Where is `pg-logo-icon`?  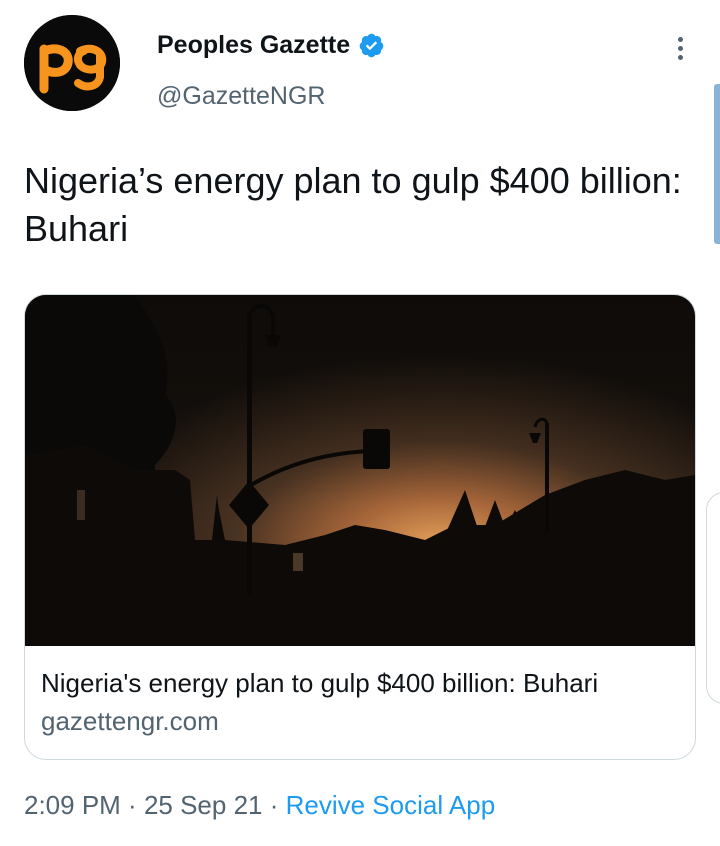
pg-logo-icon is located at coordinates (72, 63).